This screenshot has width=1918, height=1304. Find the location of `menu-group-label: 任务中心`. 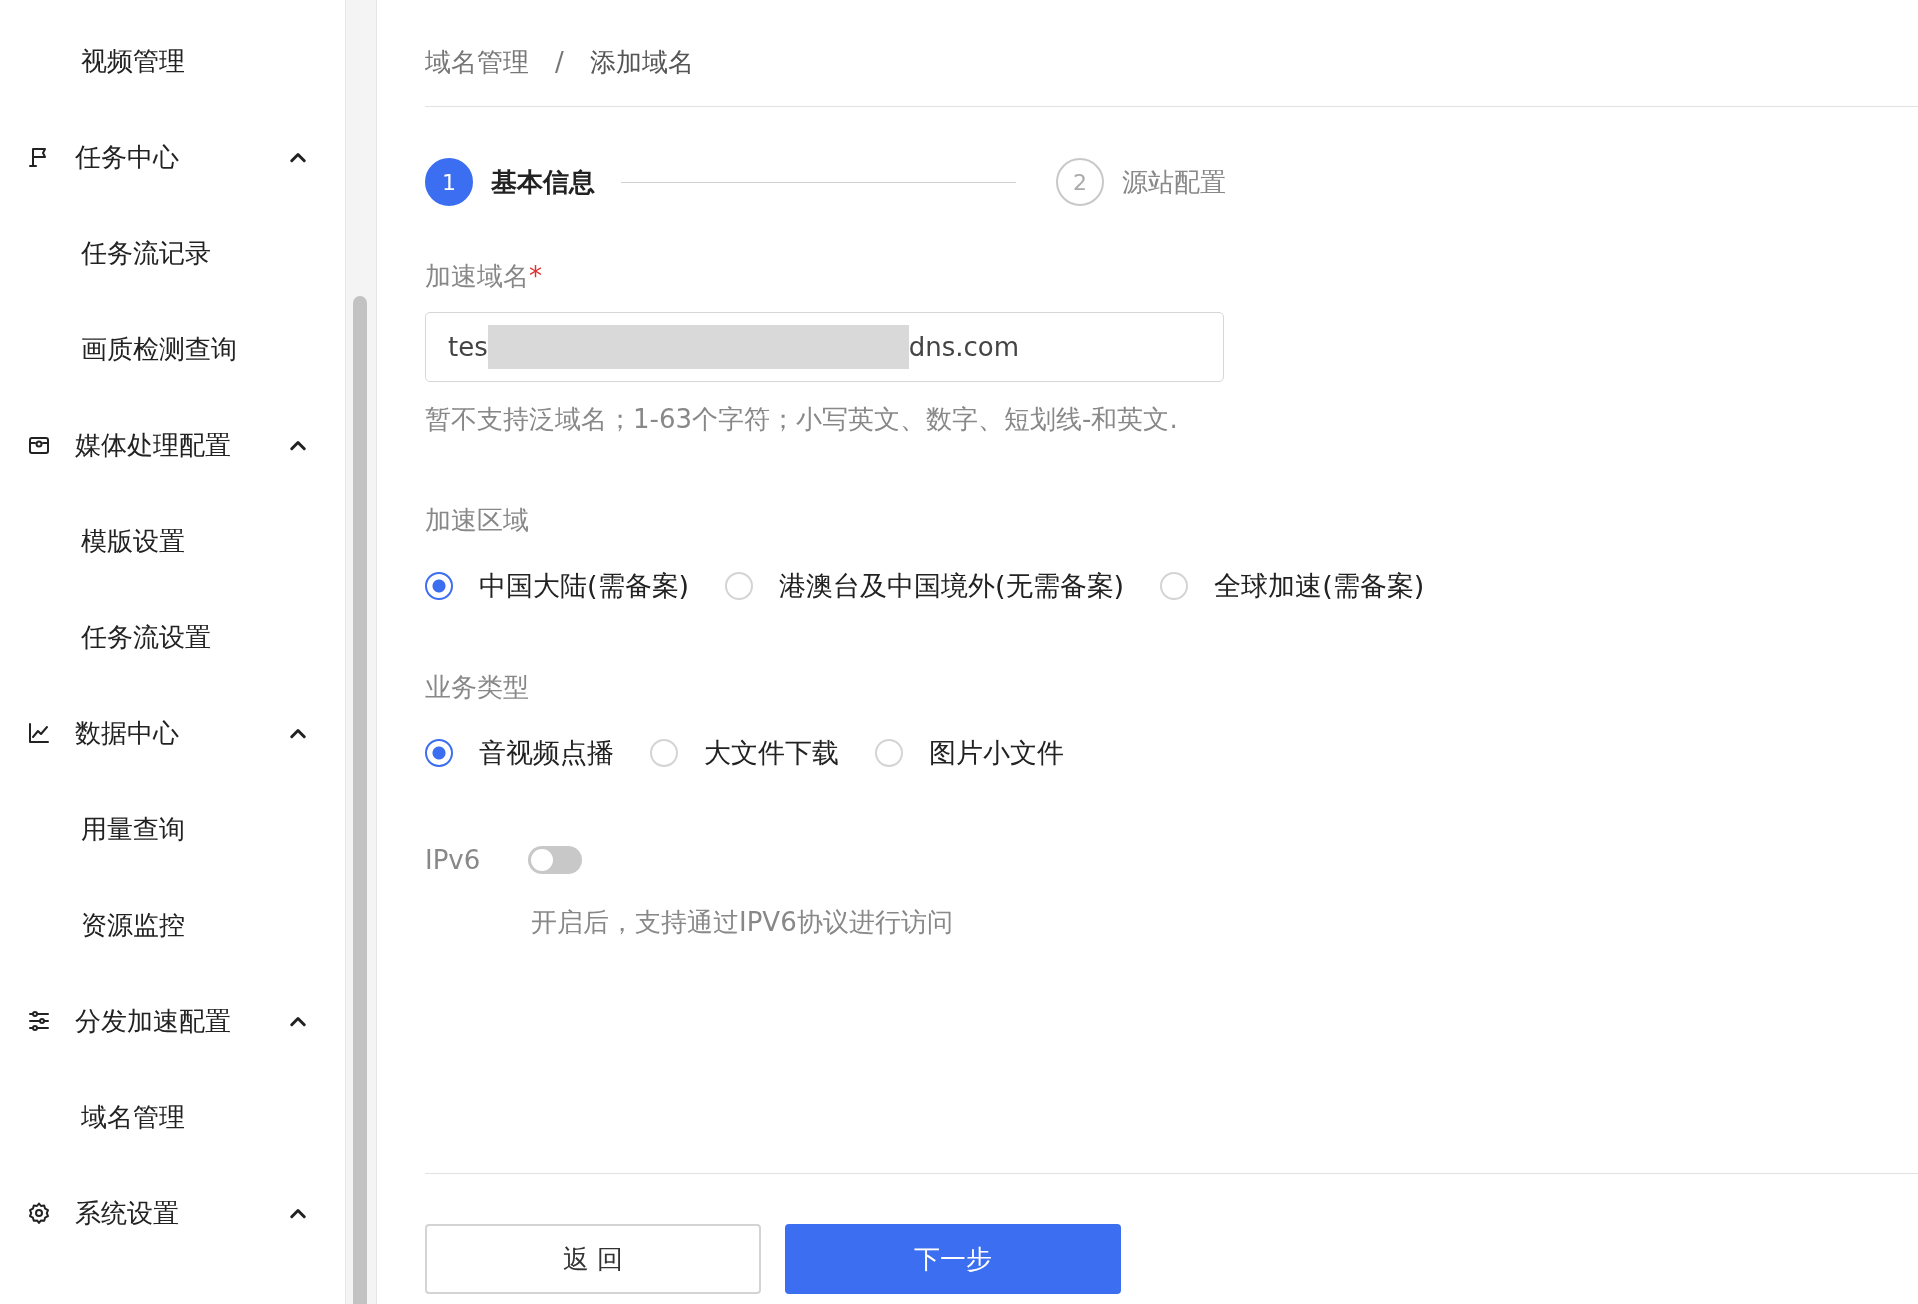

menu-group-label: 任务中心 is located at coordinates (127, 157).